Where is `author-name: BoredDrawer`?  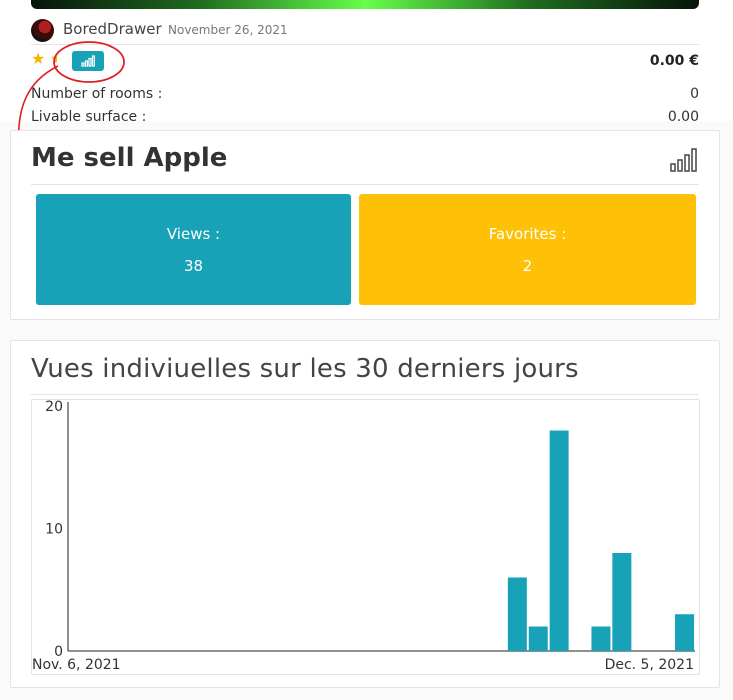 author-name: BoredDrawer is located at coordinates (112, 29).